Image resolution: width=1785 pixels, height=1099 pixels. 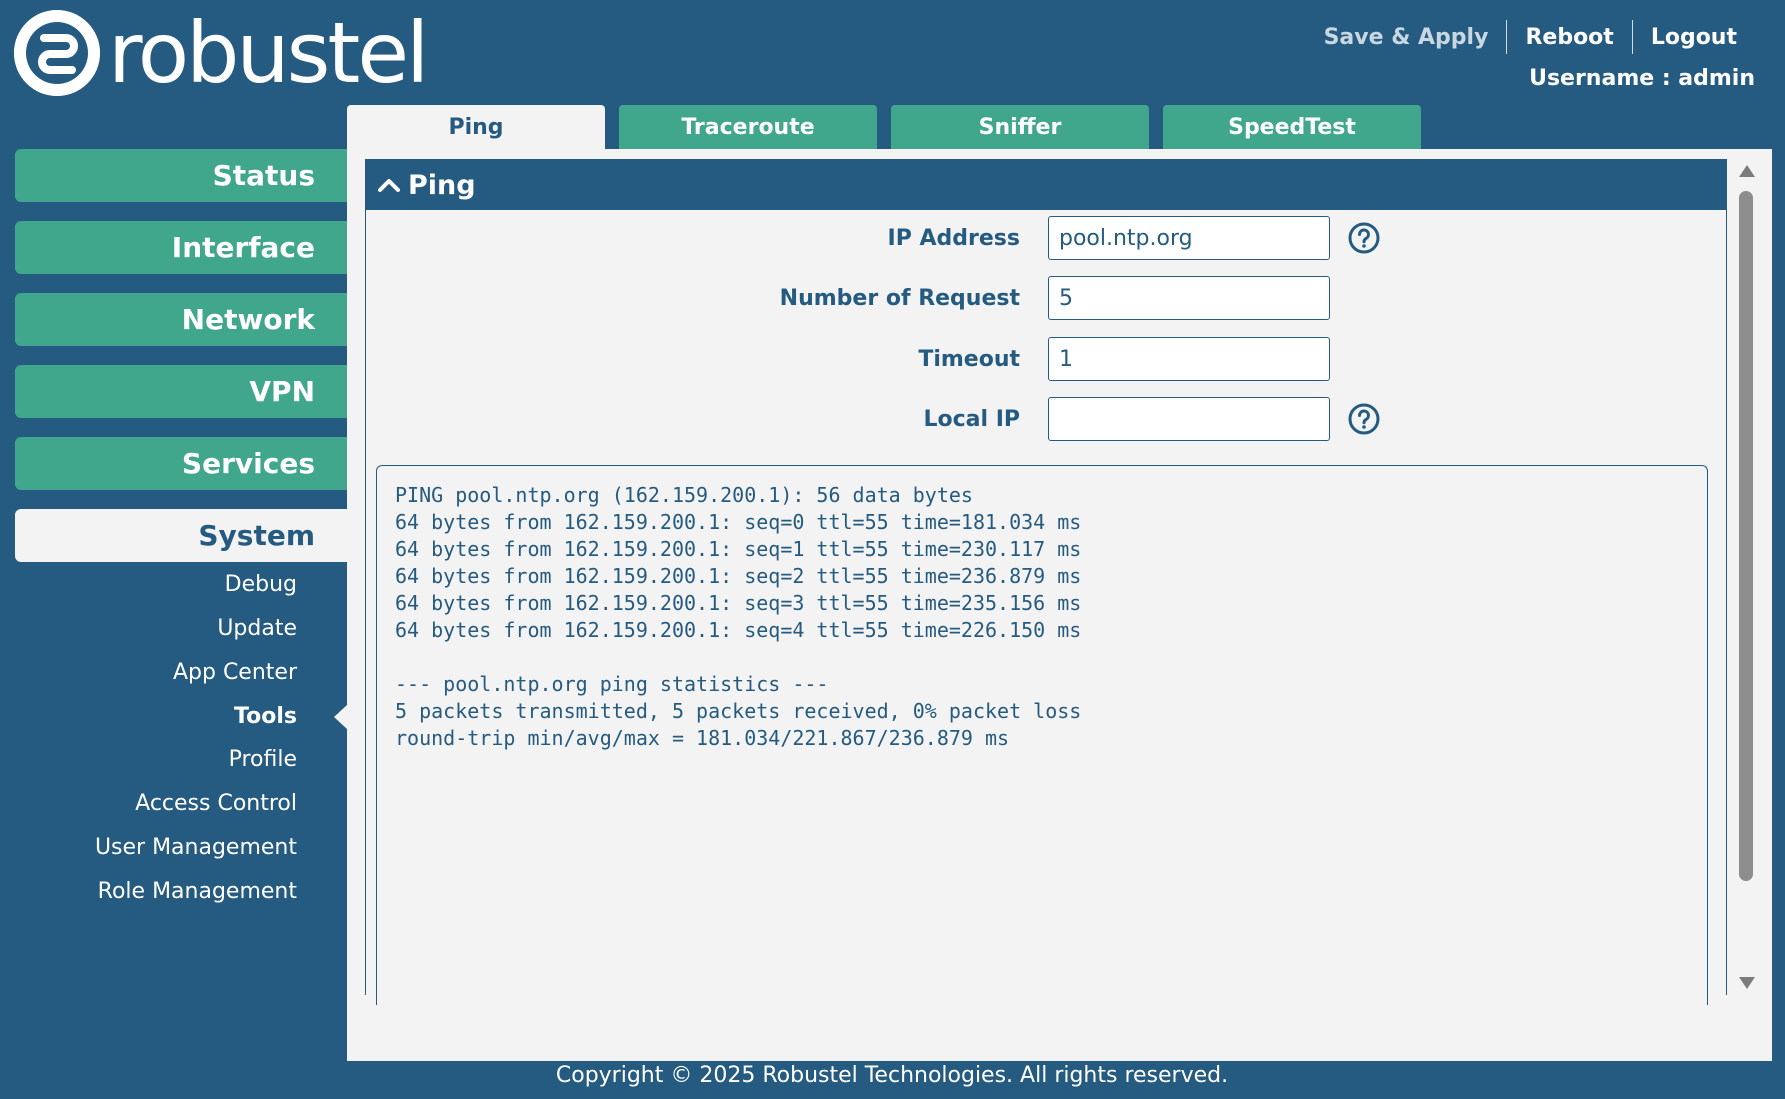 I want to click on robustel-logo: robustel, so click(x=221, y=53).